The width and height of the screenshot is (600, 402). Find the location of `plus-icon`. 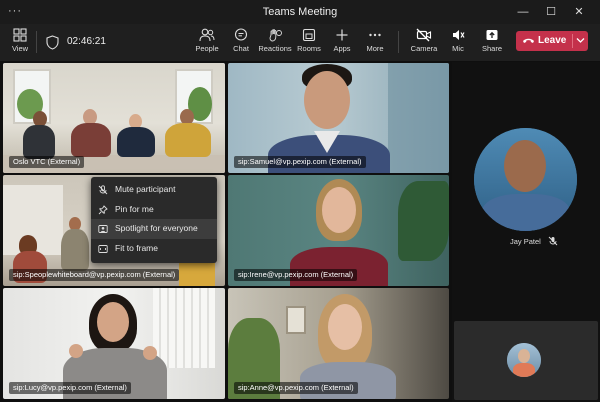

plus-icon is located at coordinates (342, 35).